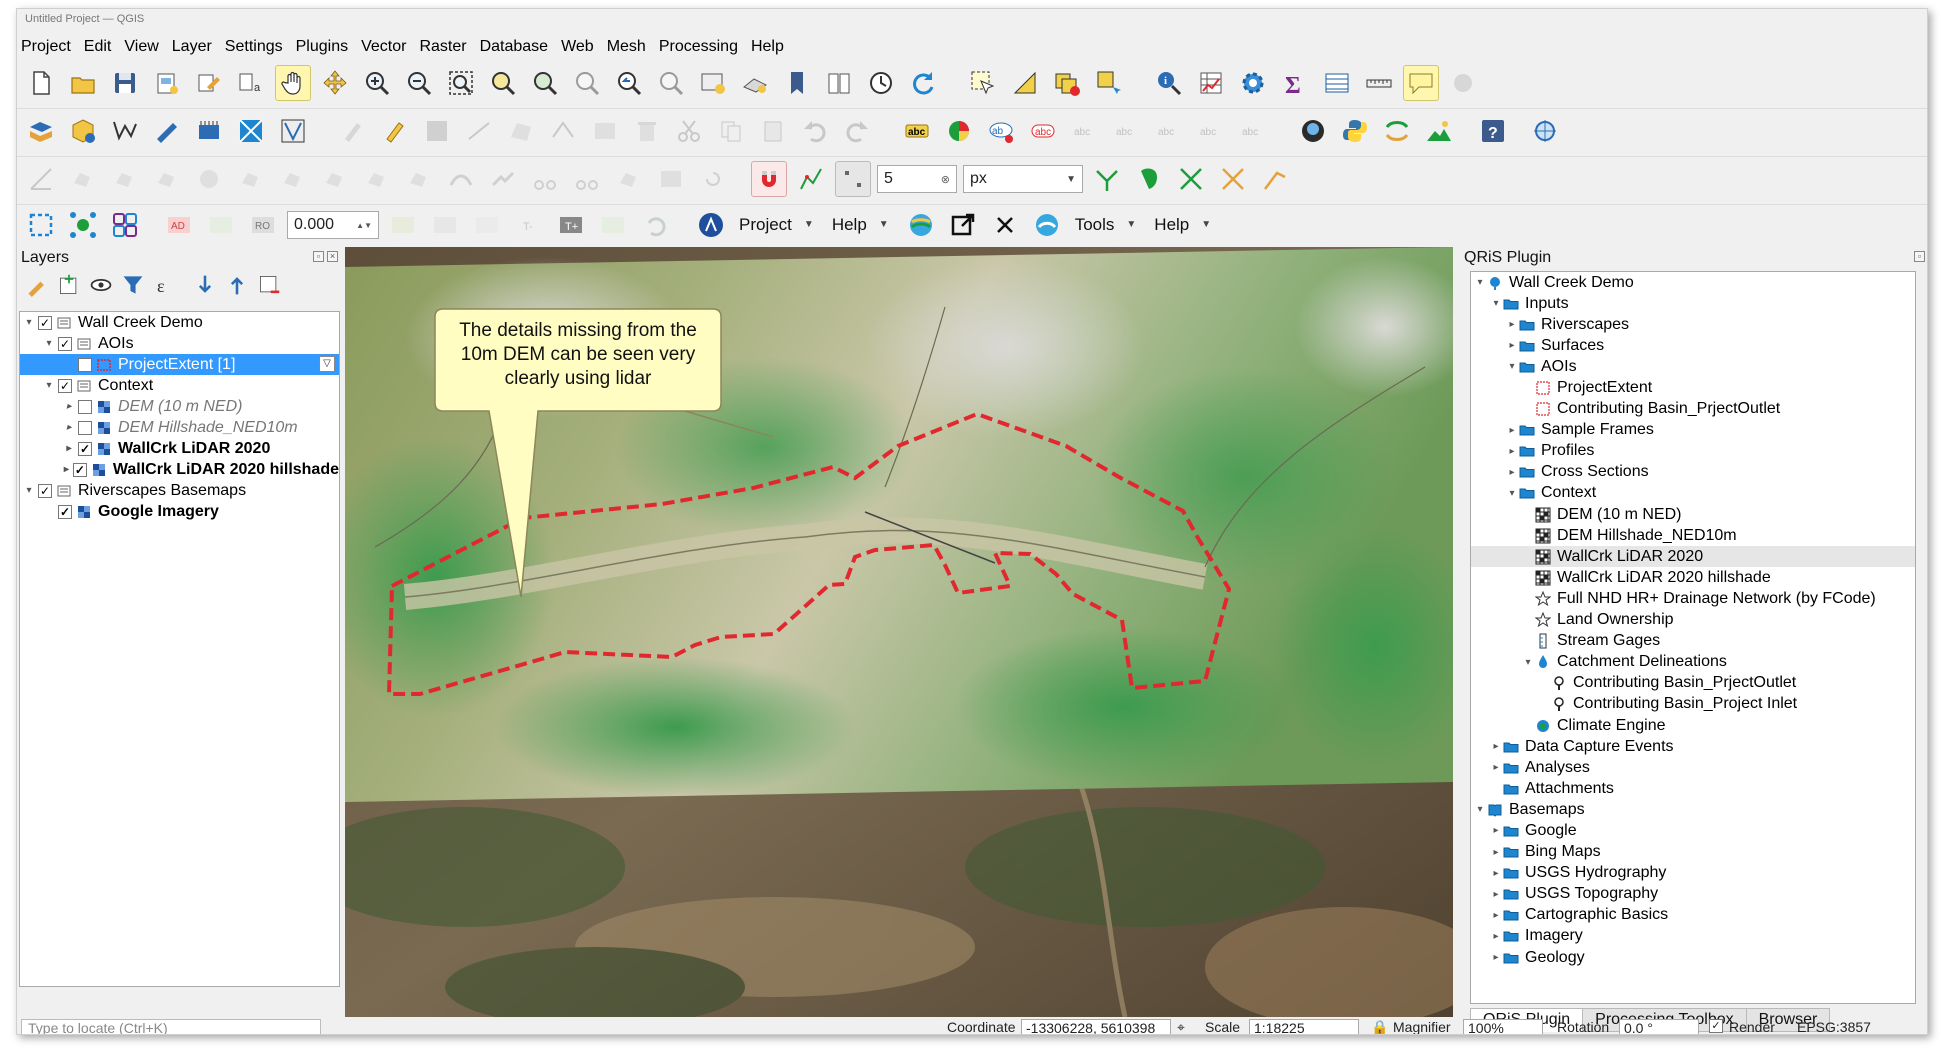 This screenshot has width=1941, height=1053. Describe the element at coordinates (251, 131) in the screenshot. I see `new-virtual-layer-icon` at that location.